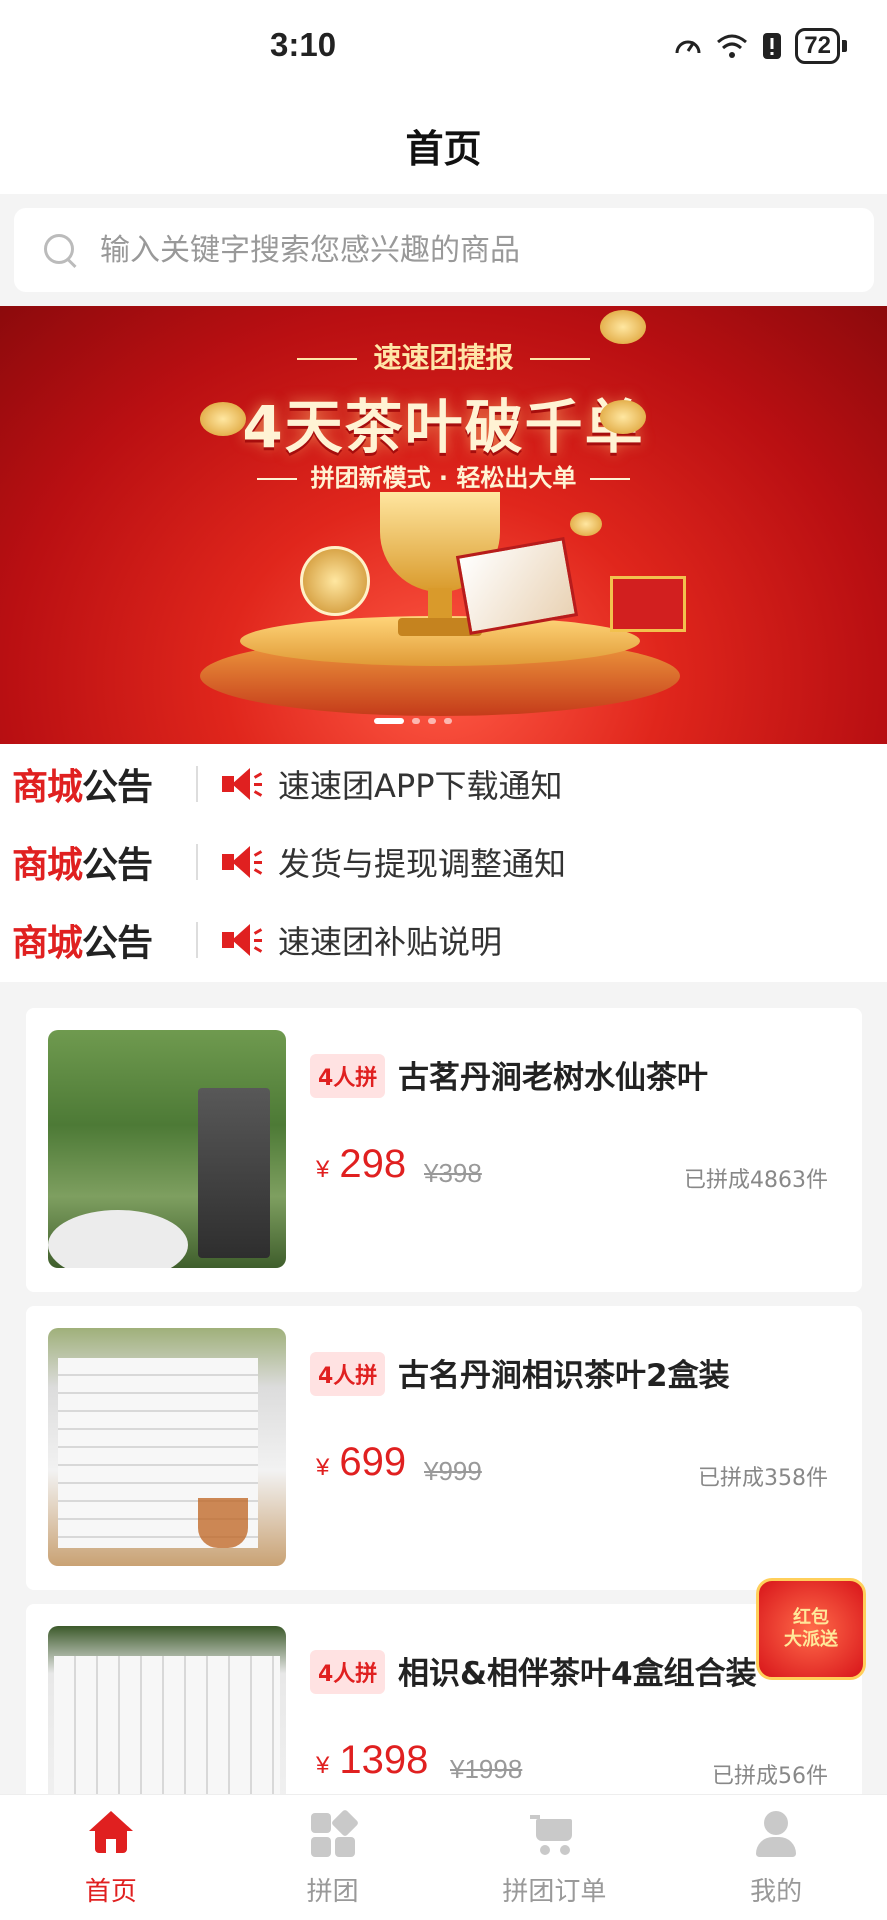  Describe the element at coordinates (554, 1834) in the screenshot. I see `cart-icon` at that location.